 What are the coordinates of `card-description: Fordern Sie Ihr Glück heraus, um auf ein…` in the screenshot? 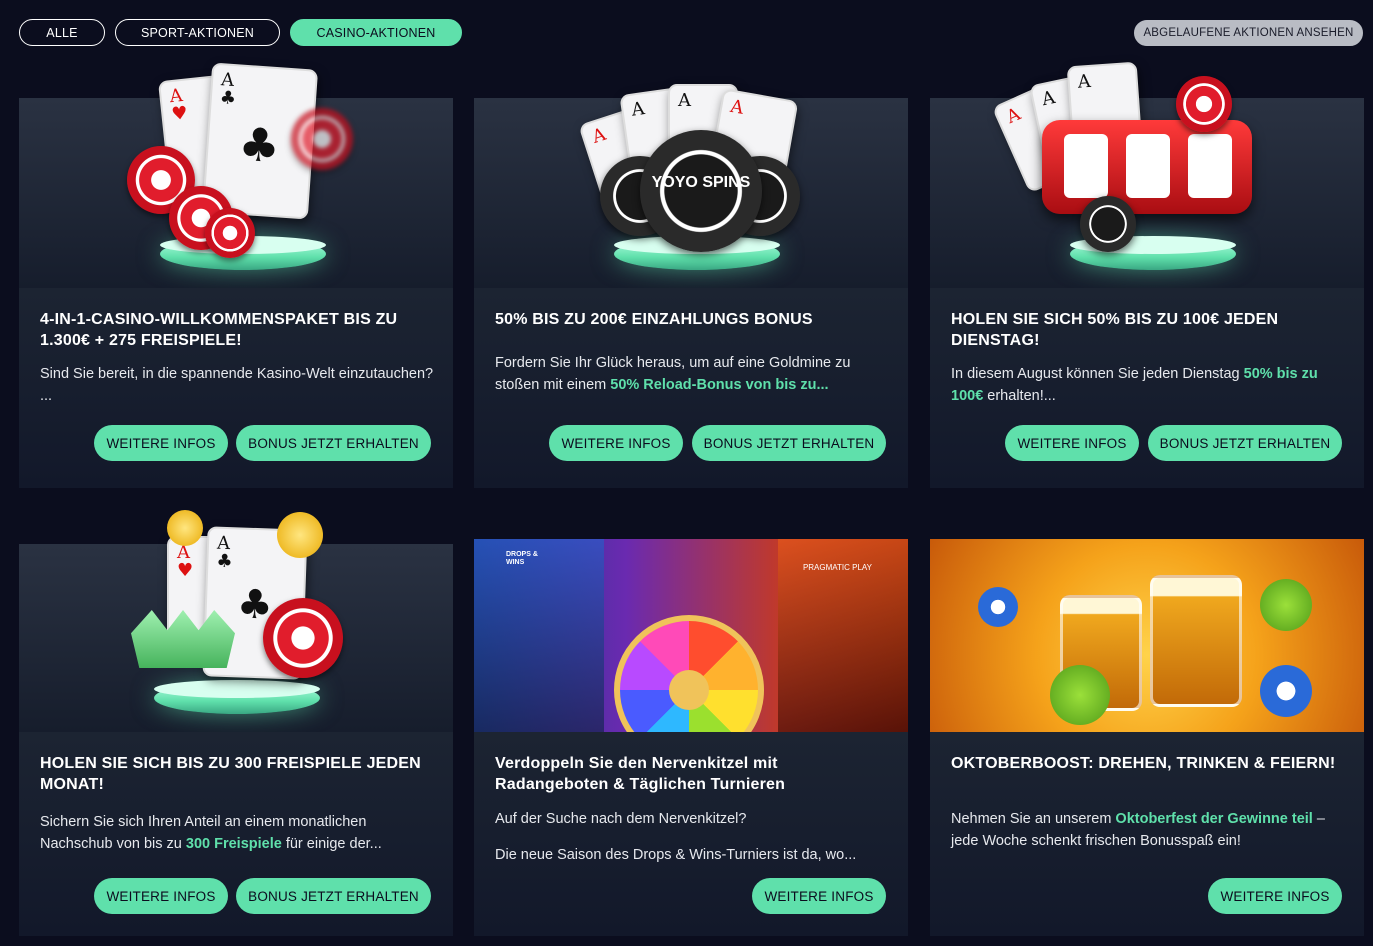 It's located at (673, 374).